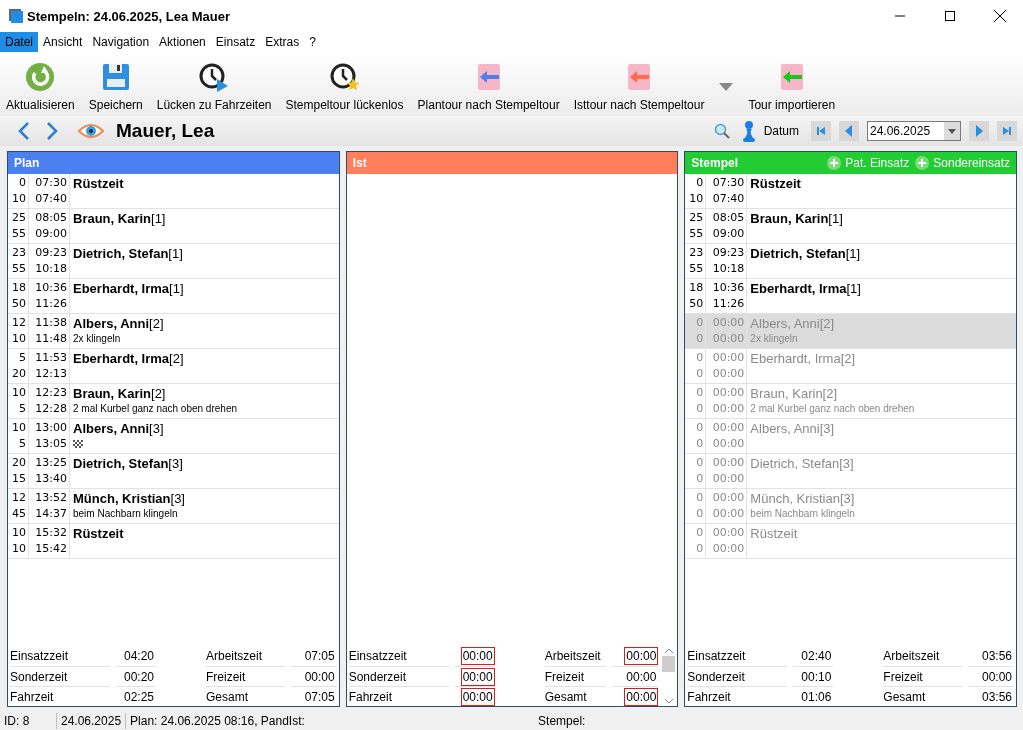  Describe the element at coordinates (44, 87) in the screenshot. I see `toolbar-button: Aktualisieren` at that location.